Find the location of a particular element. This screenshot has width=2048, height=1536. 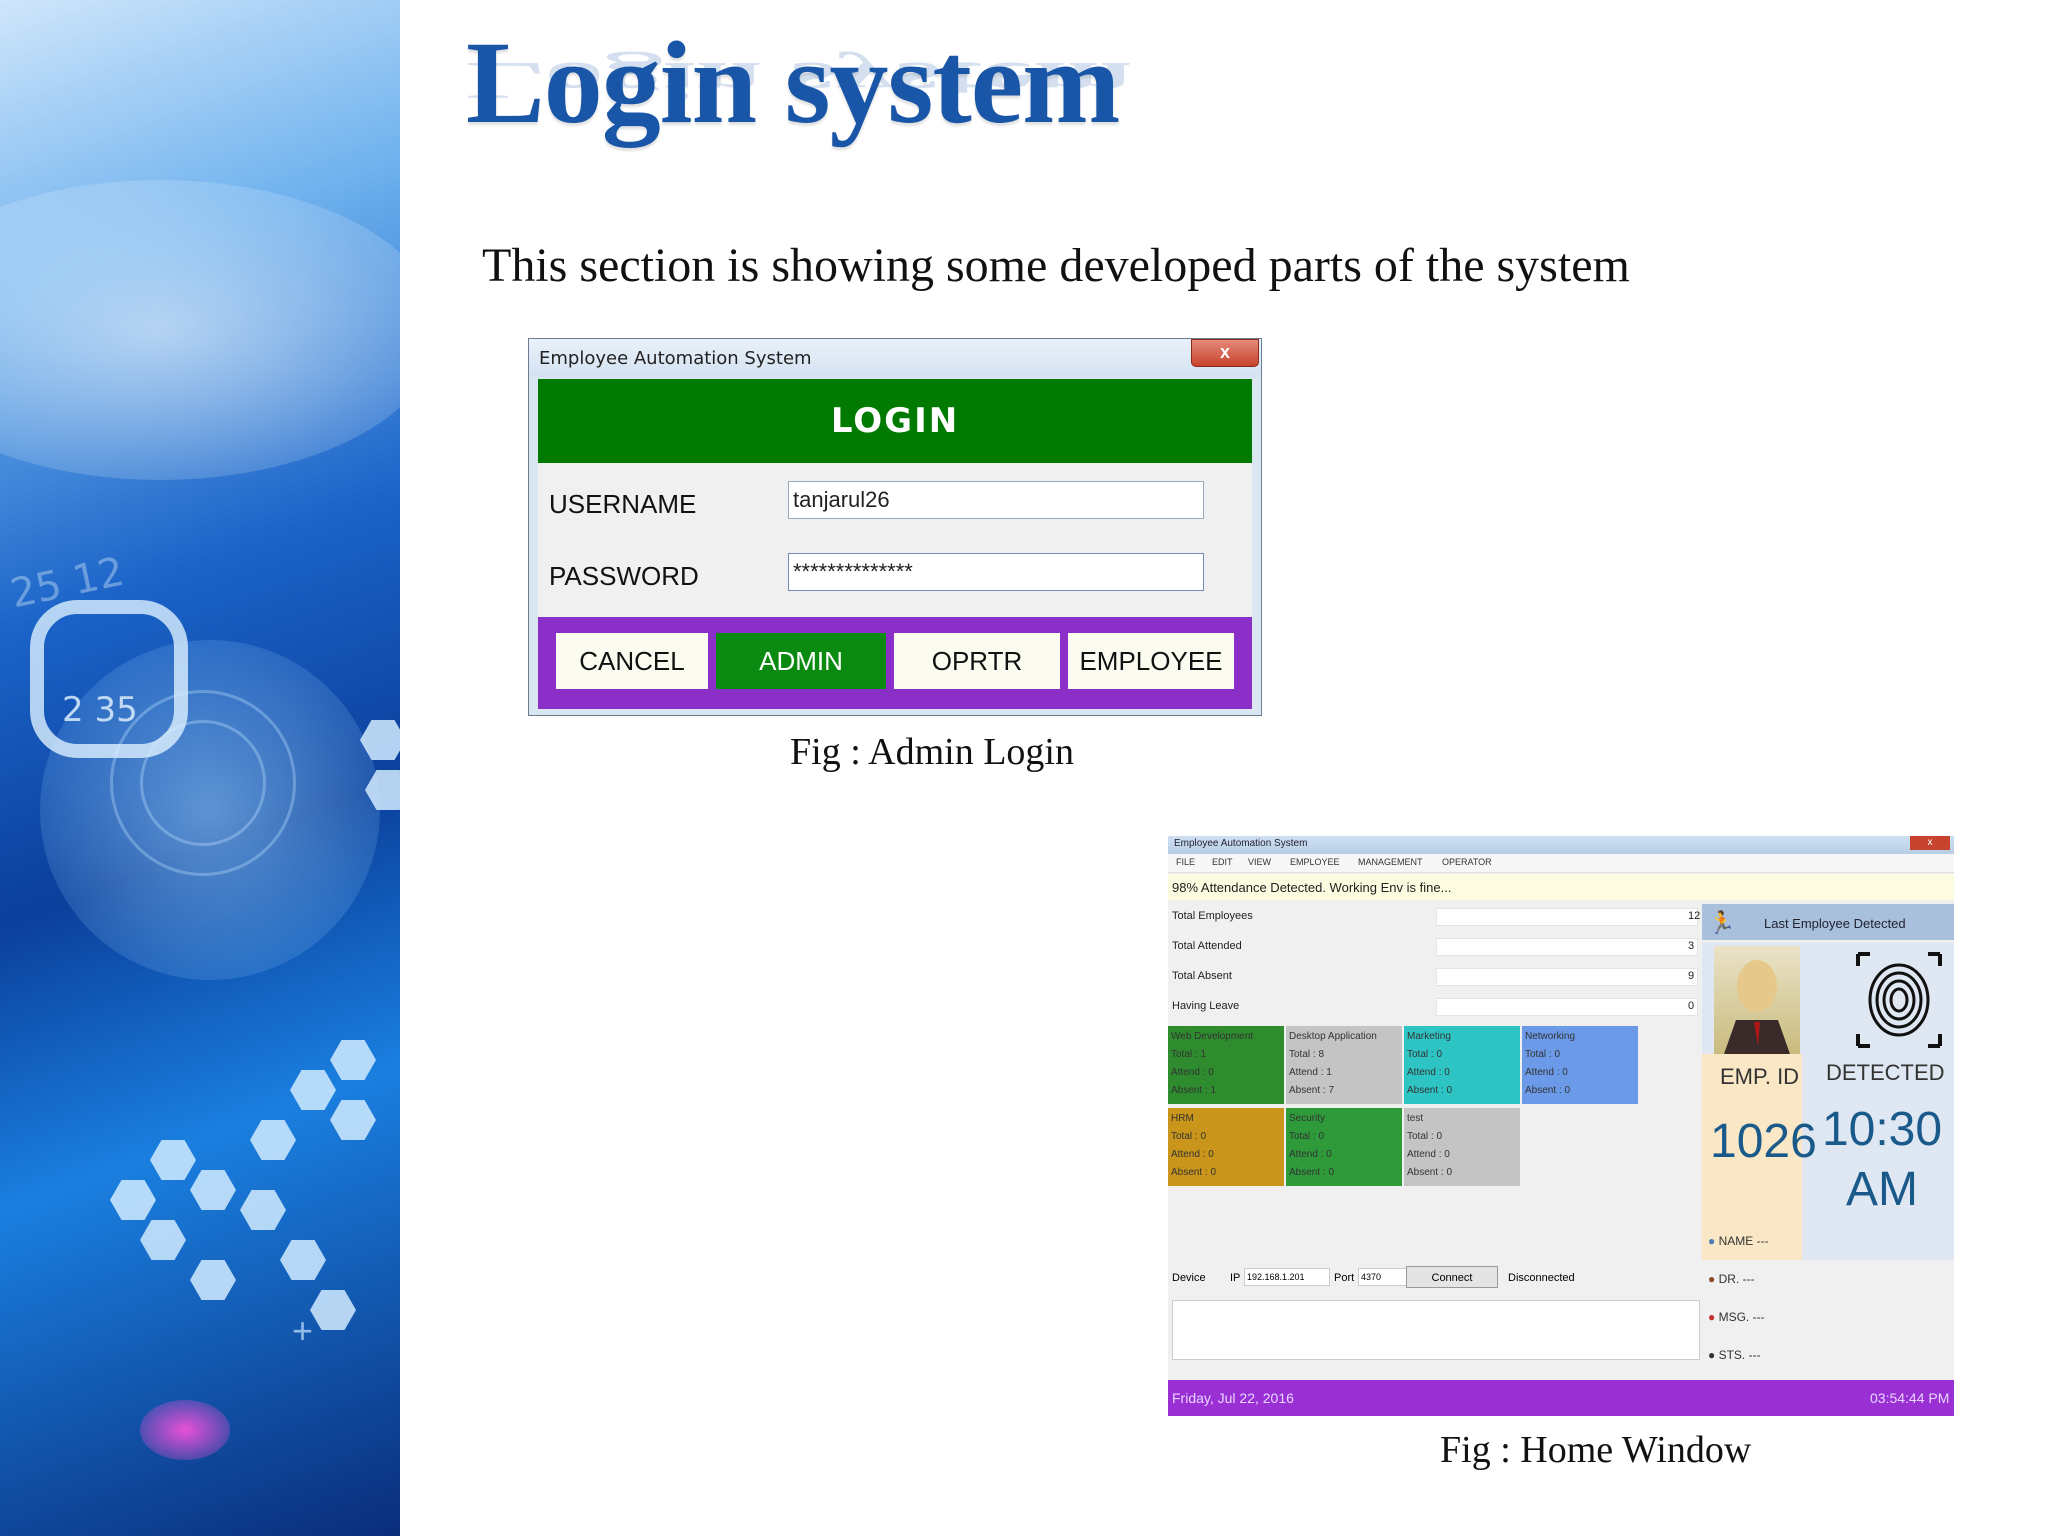

home-caption: Fig : Home Window is located at coordinates (1596, 1450).